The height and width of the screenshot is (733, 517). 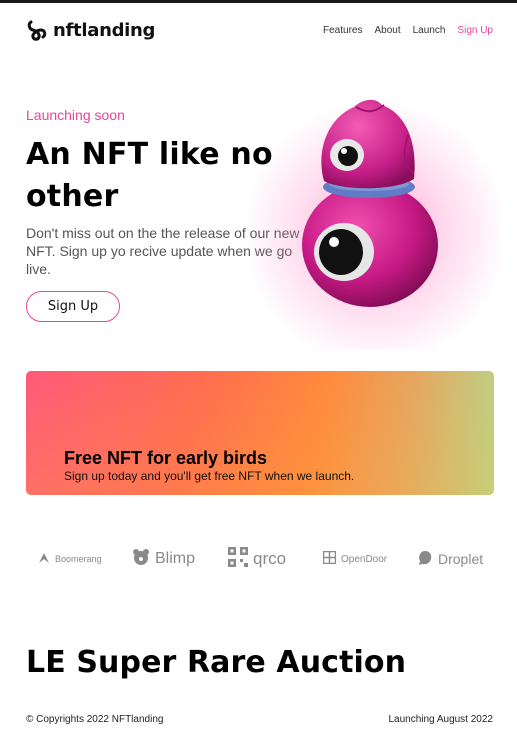 I want to click on boomerang-icon, so click(x=44, y=559).